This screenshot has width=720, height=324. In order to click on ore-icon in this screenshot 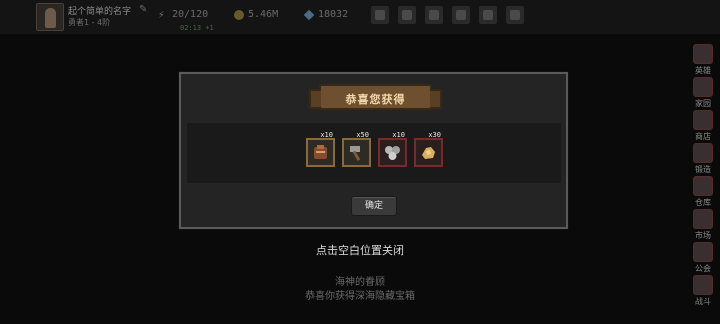, I will do `click(392, 153)`.